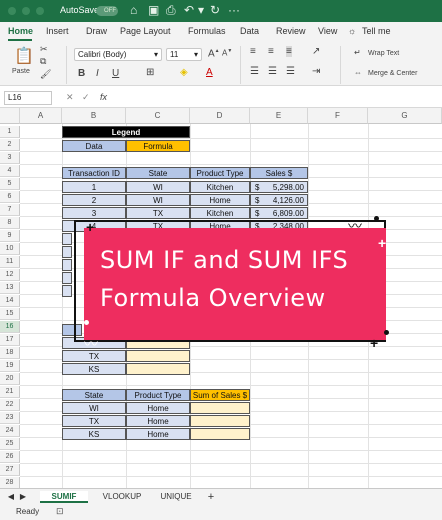  I want to click on row-header: 7, so click(10, 210).